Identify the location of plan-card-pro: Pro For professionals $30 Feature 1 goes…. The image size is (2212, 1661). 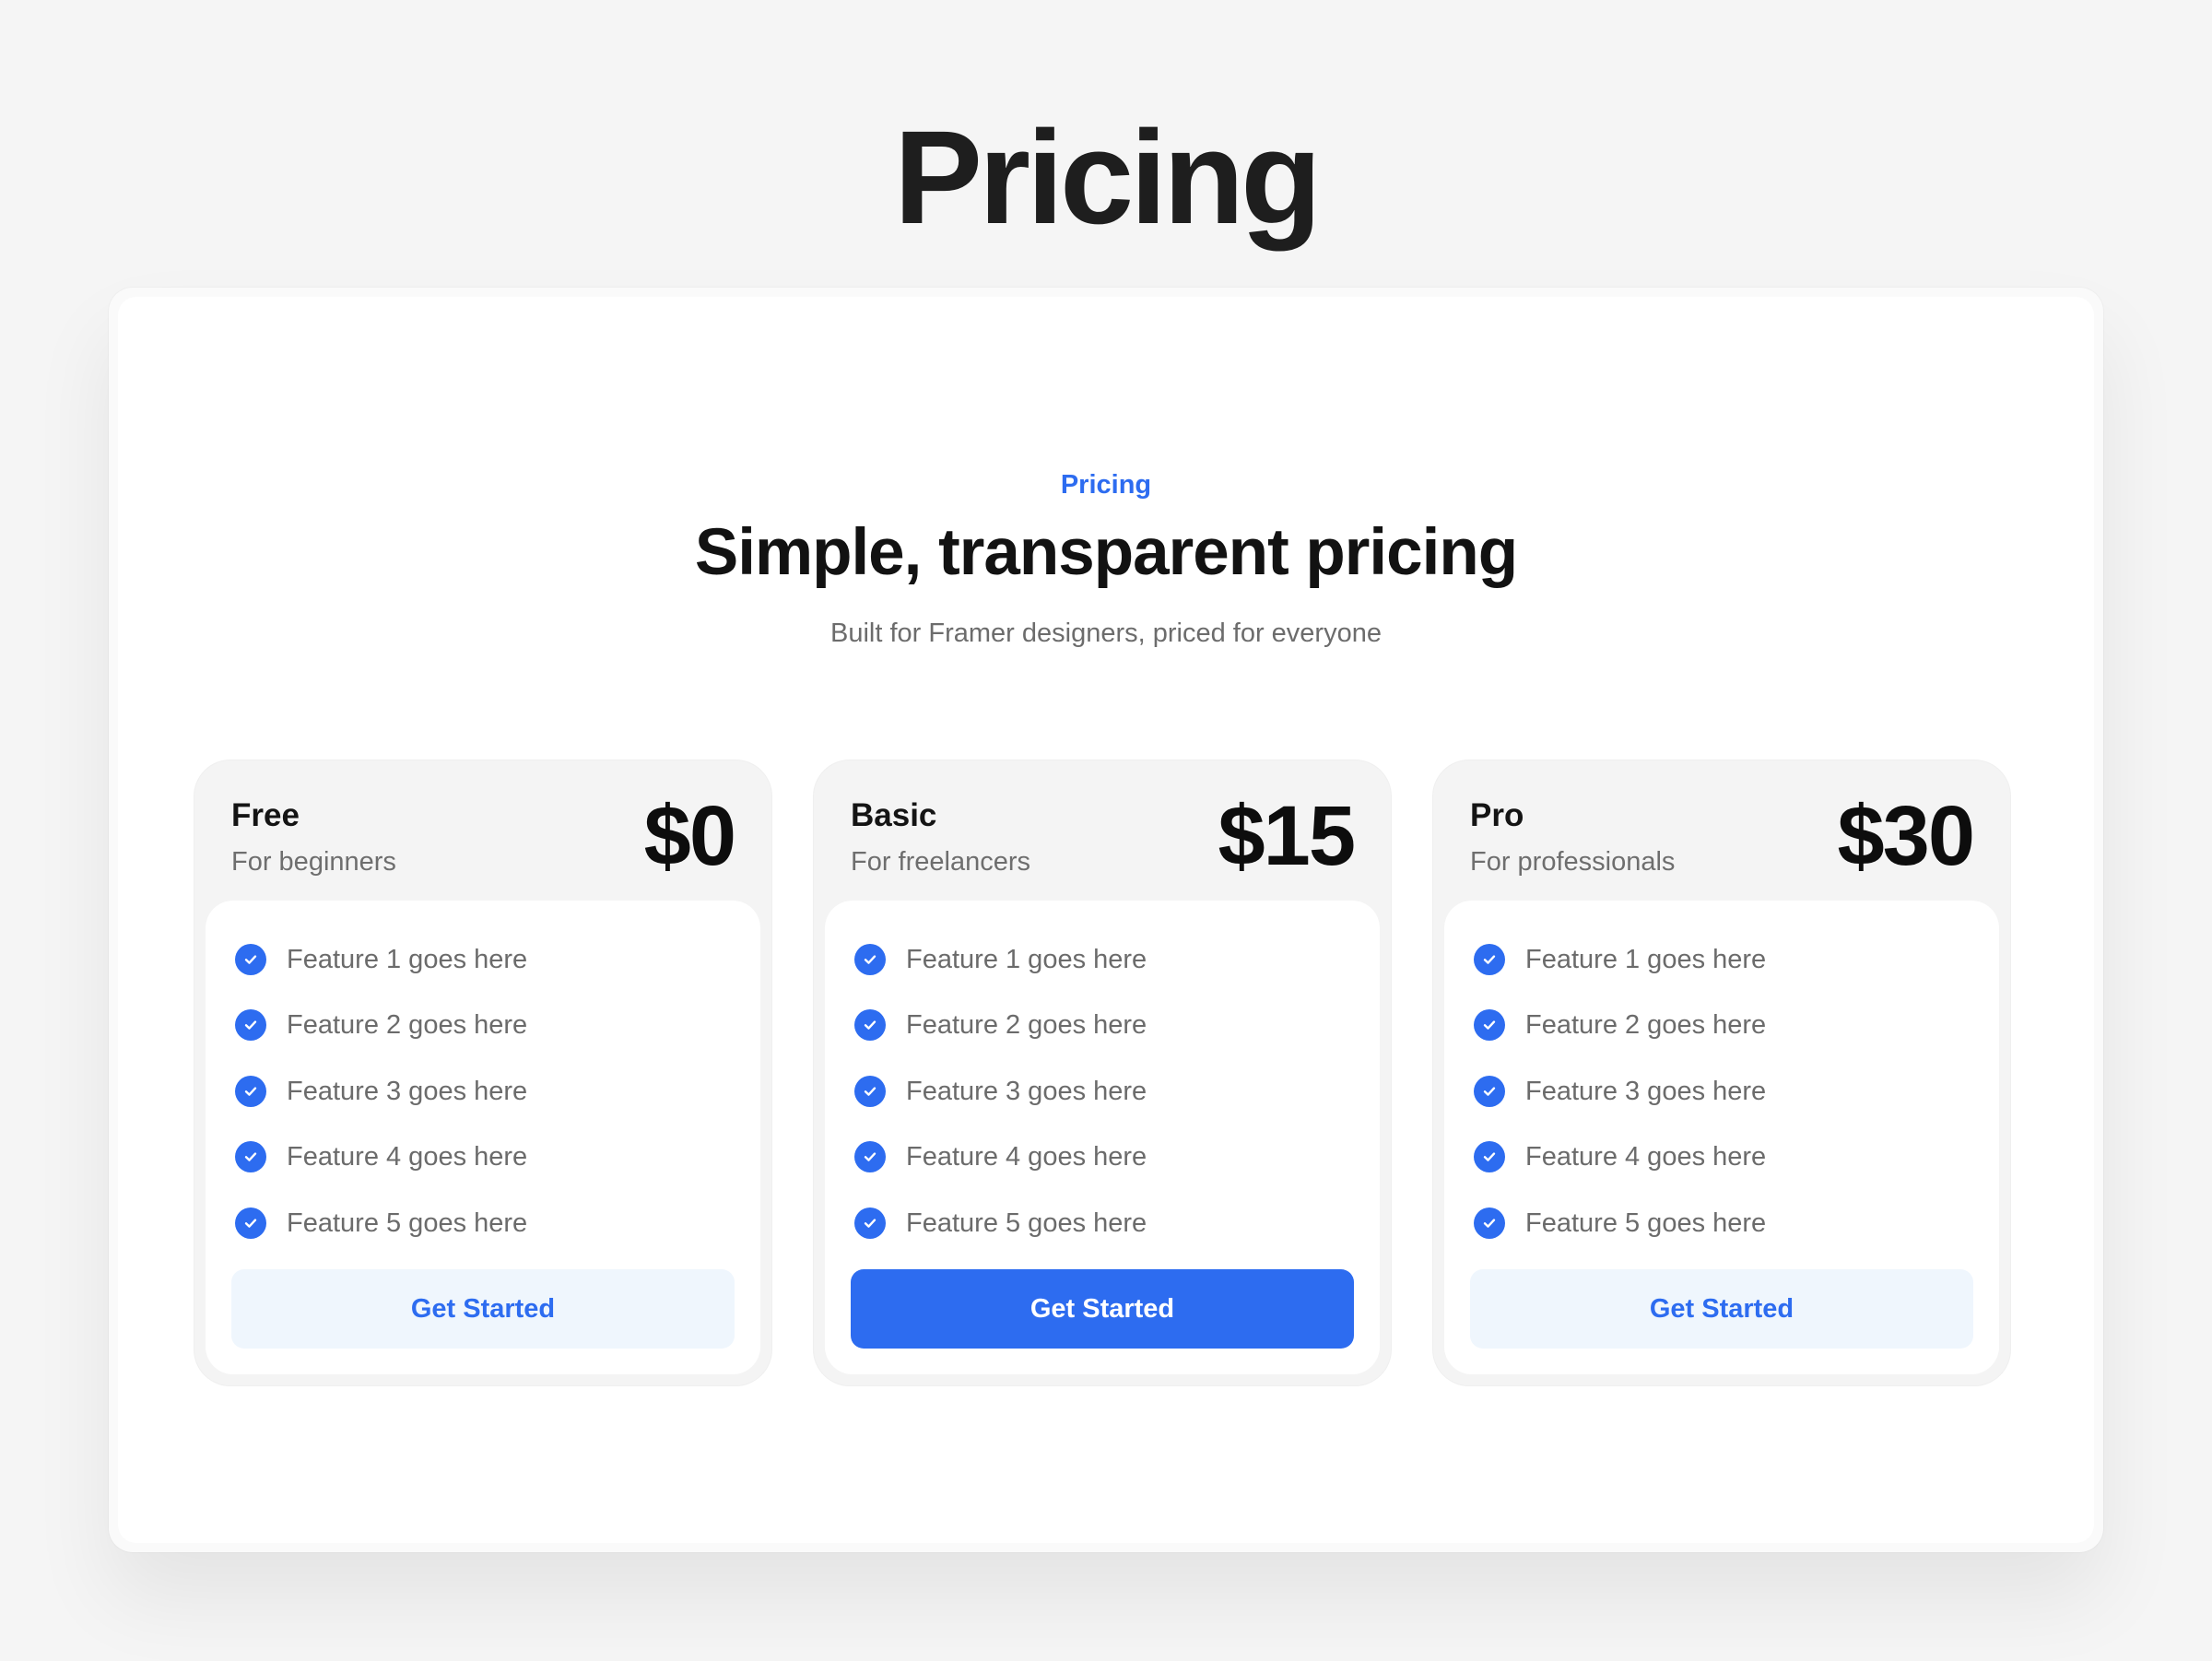
(1721, 1073).